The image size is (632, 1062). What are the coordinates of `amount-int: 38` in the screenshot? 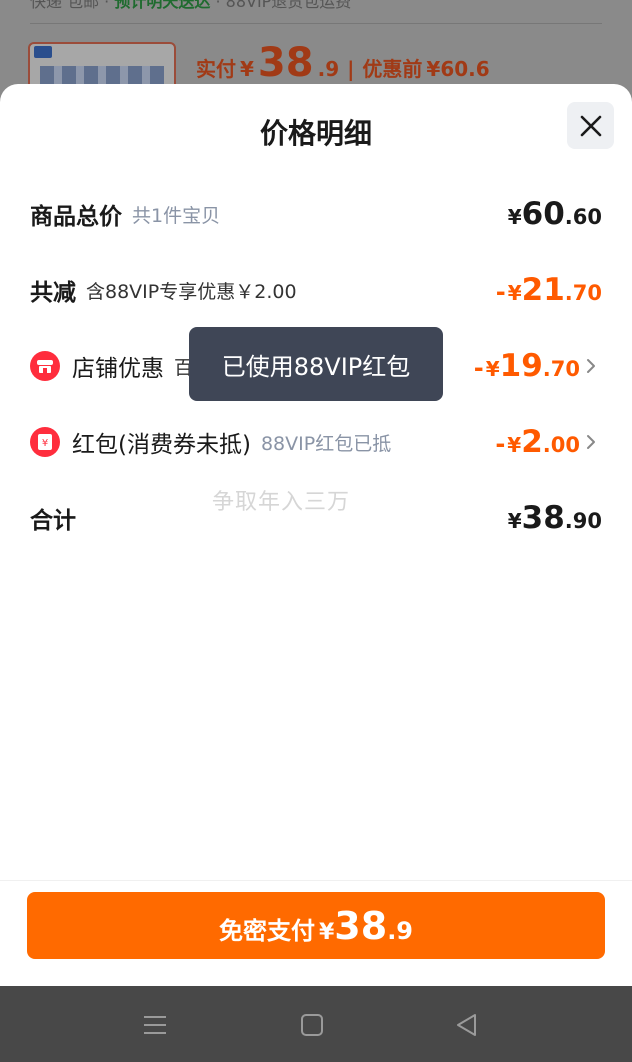 It's located at (543, 518).